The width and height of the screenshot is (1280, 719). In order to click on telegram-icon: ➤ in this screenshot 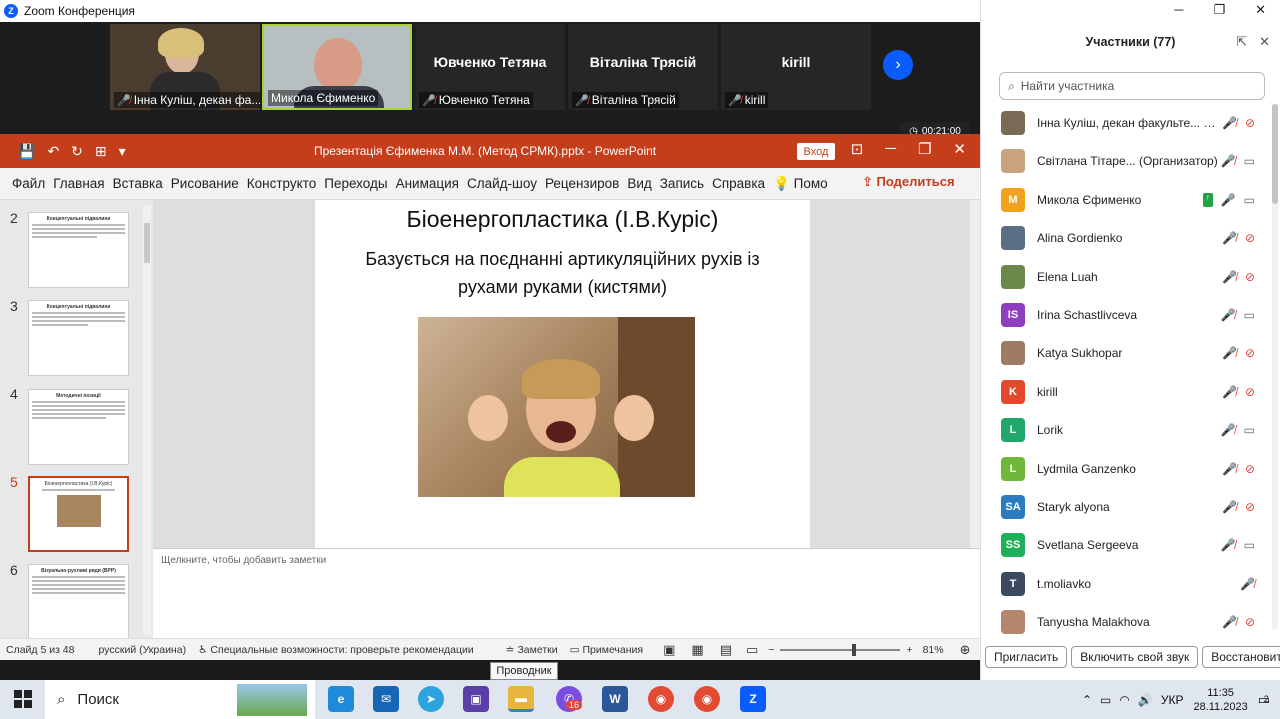, I will do `click(431, 699)`.